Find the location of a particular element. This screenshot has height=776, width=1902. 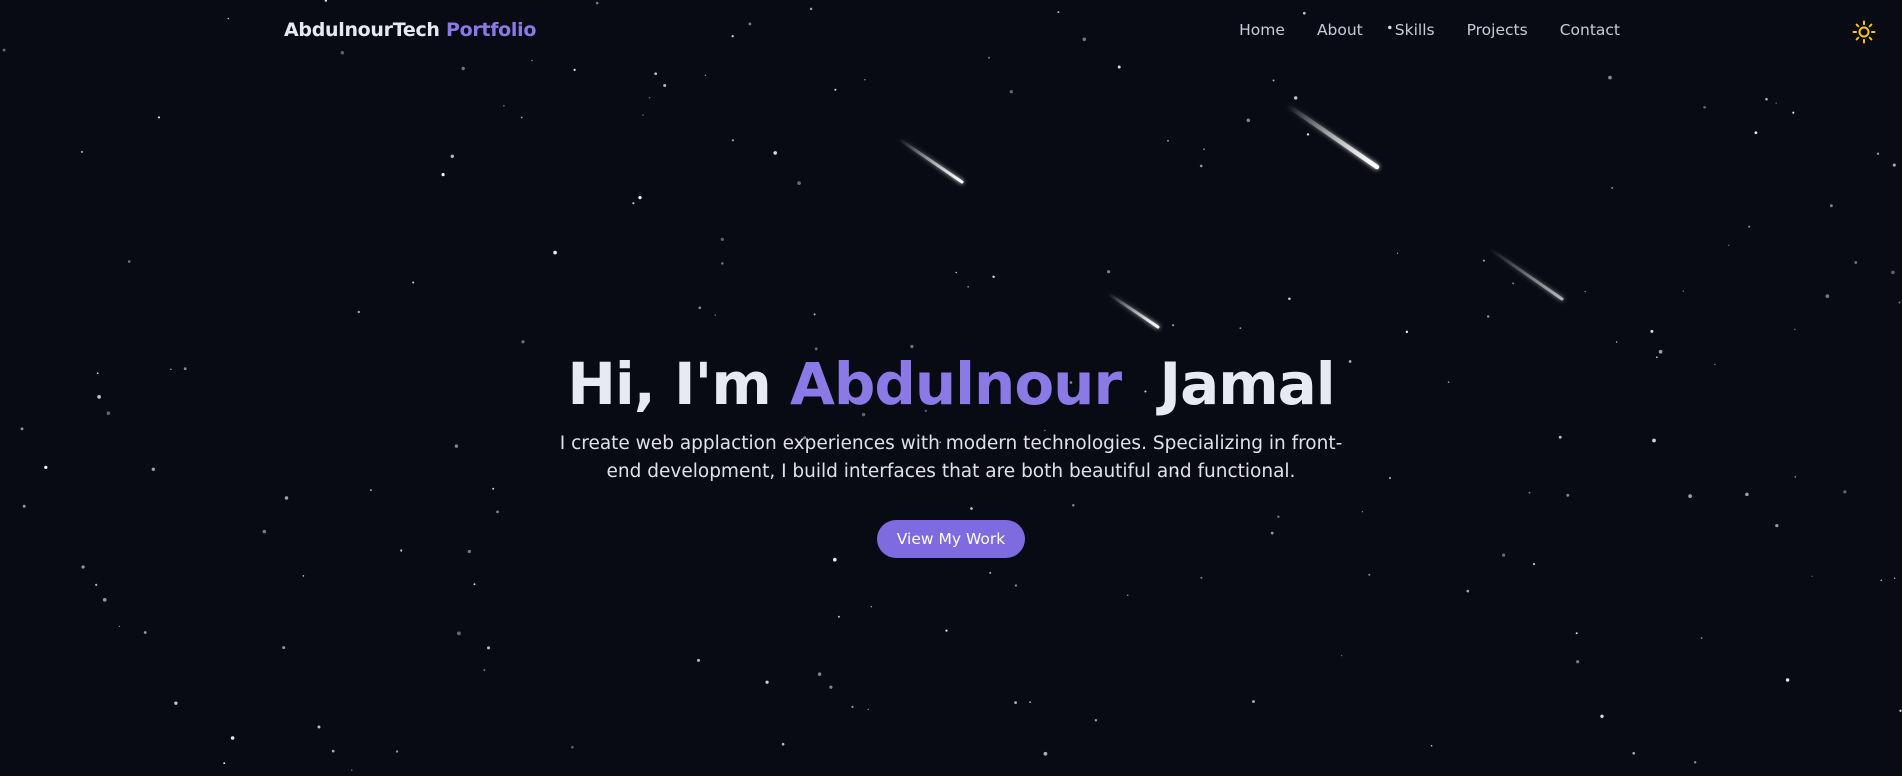

main-nav: Home About Skills Projects Contact is located at coordinates (1429, 30).